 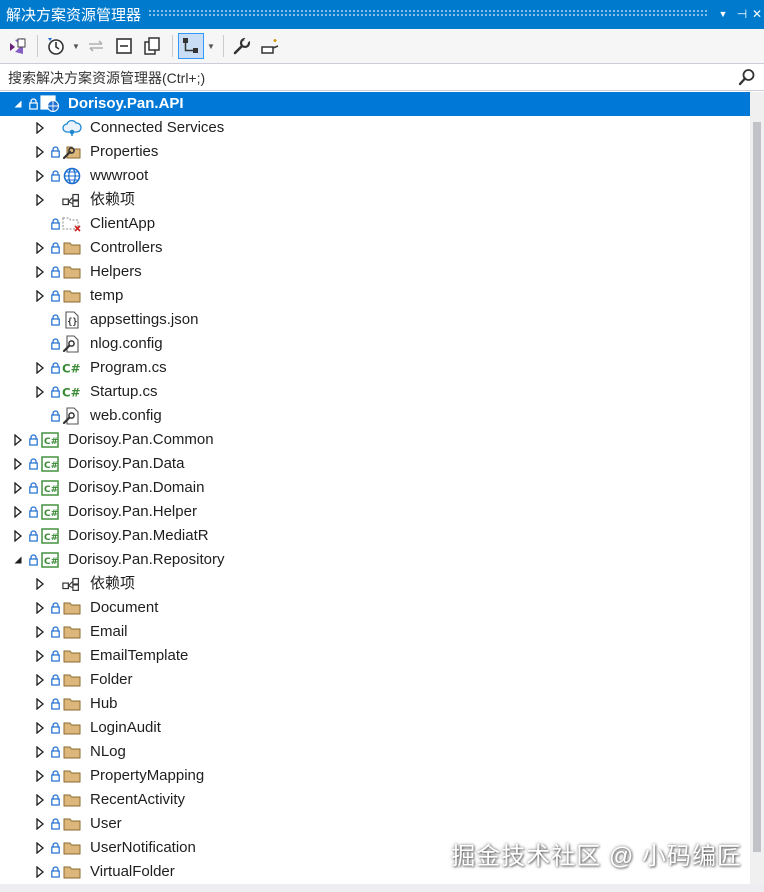 What do you see at coordinates (428, 13) in the screenshot?
I see `titlebar-grip` at bounding box center [428, 13].